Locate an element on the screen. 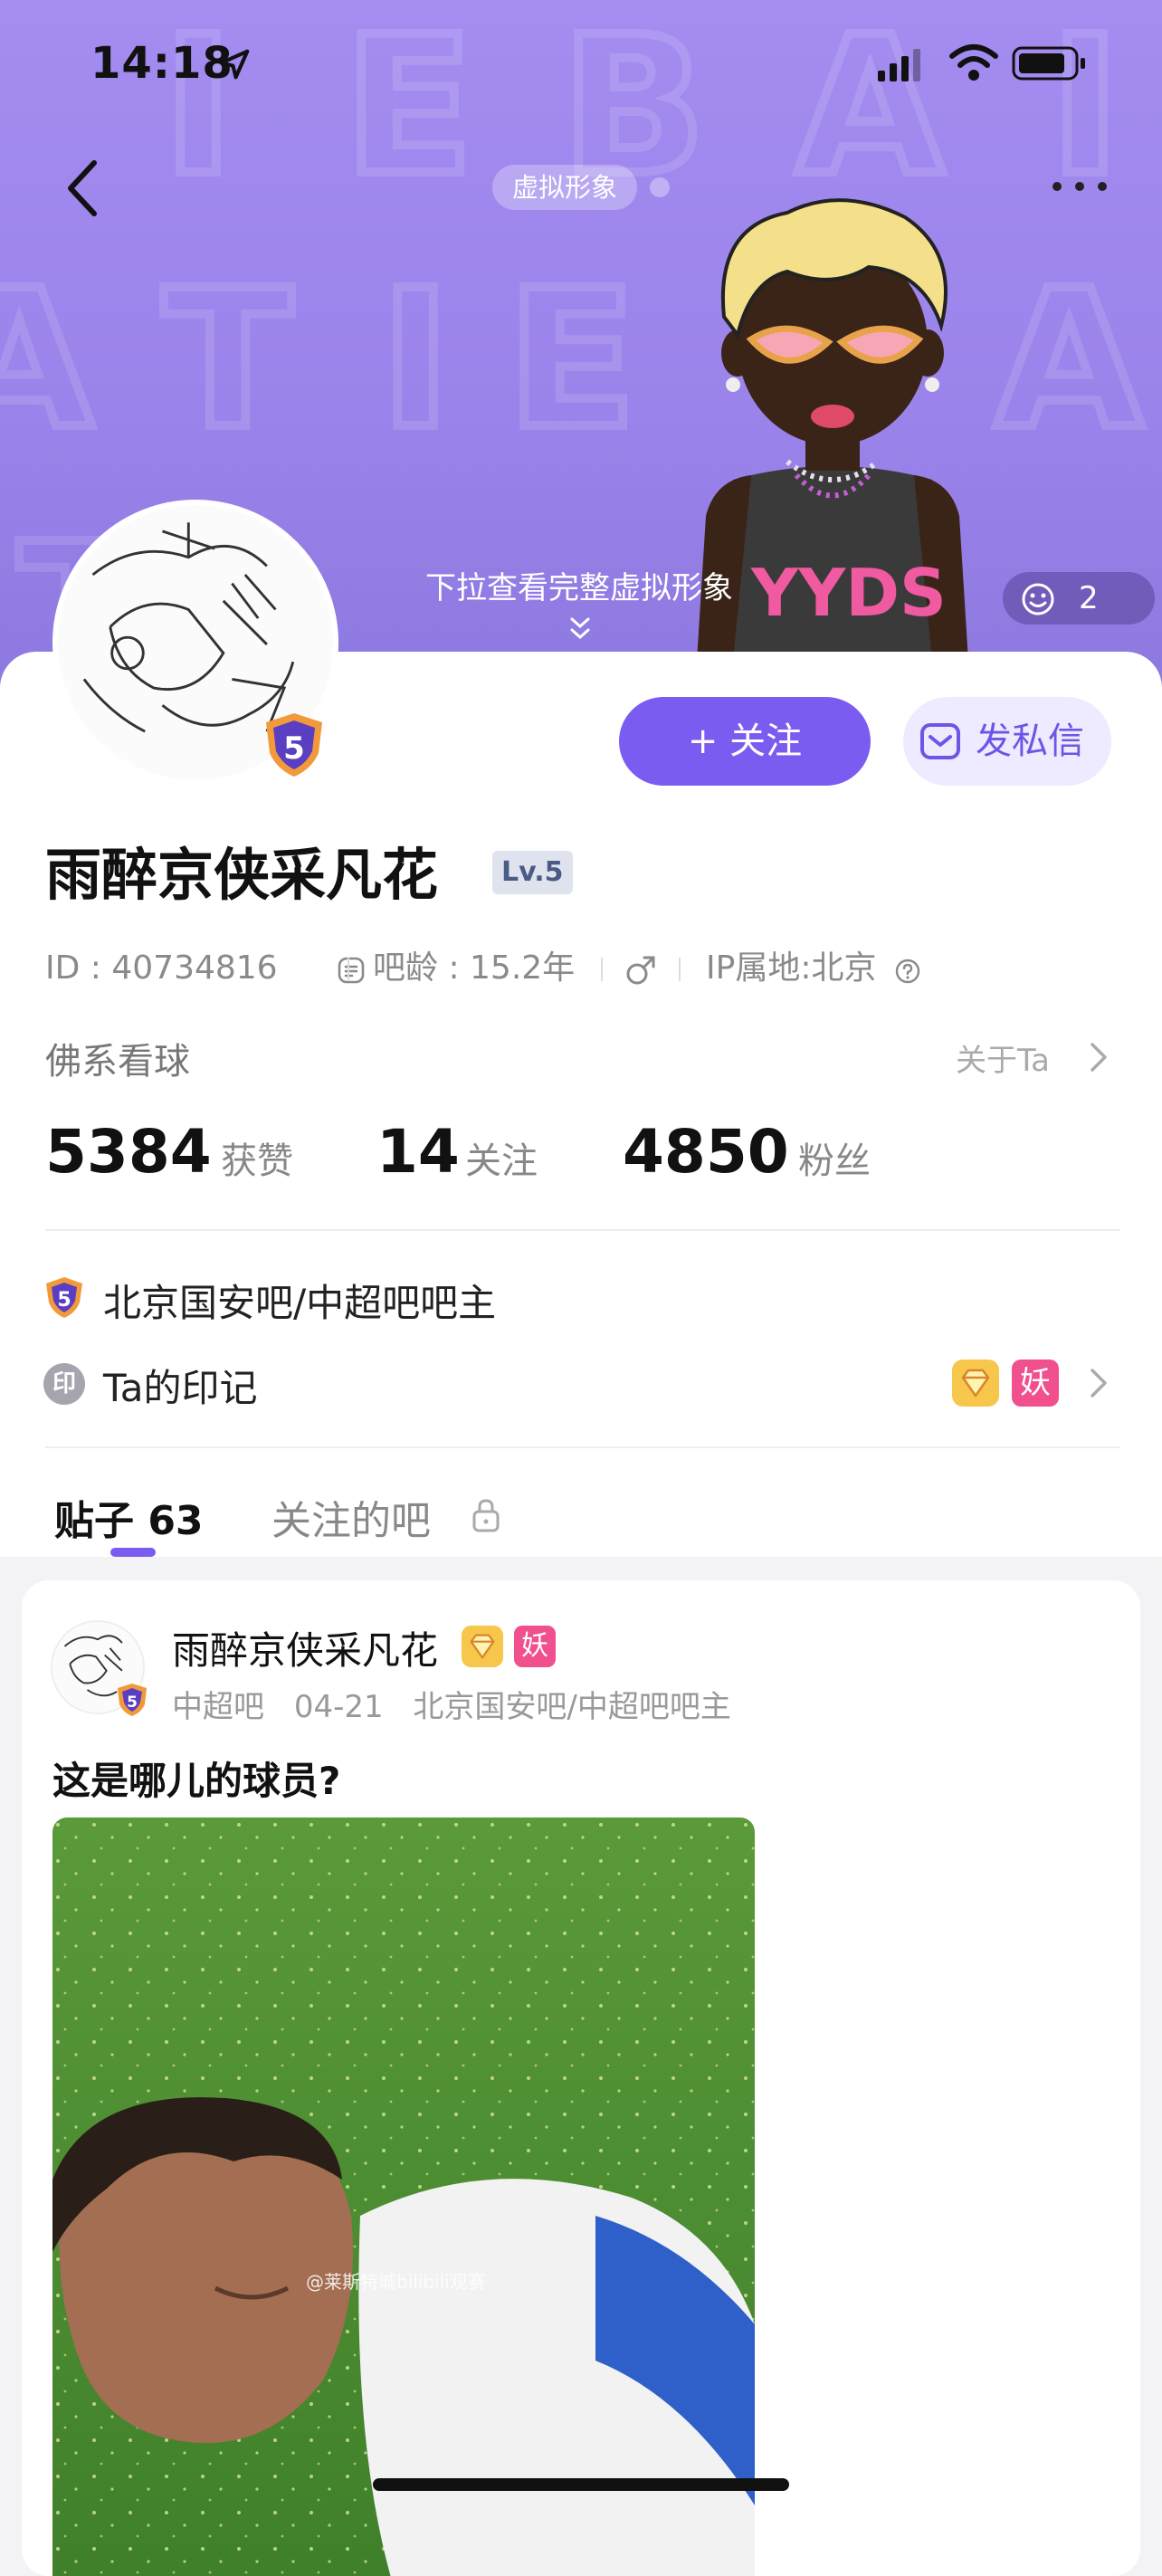 The image size is (1162, 2576). about-link: 关于Ta is located at coordinates (1003, 1058).